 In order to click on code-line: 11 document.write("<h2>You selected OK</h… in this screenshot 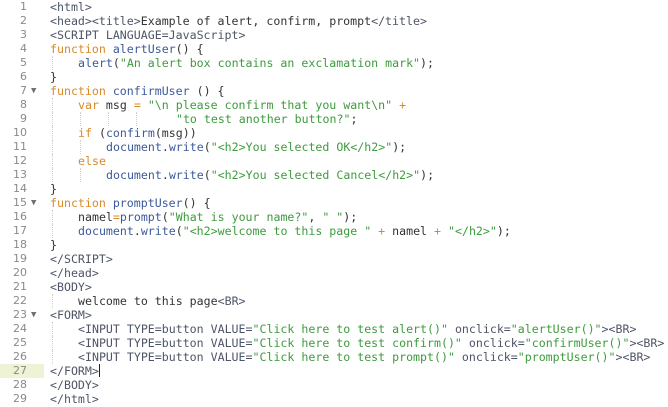, I will do `click(334, 147)`.